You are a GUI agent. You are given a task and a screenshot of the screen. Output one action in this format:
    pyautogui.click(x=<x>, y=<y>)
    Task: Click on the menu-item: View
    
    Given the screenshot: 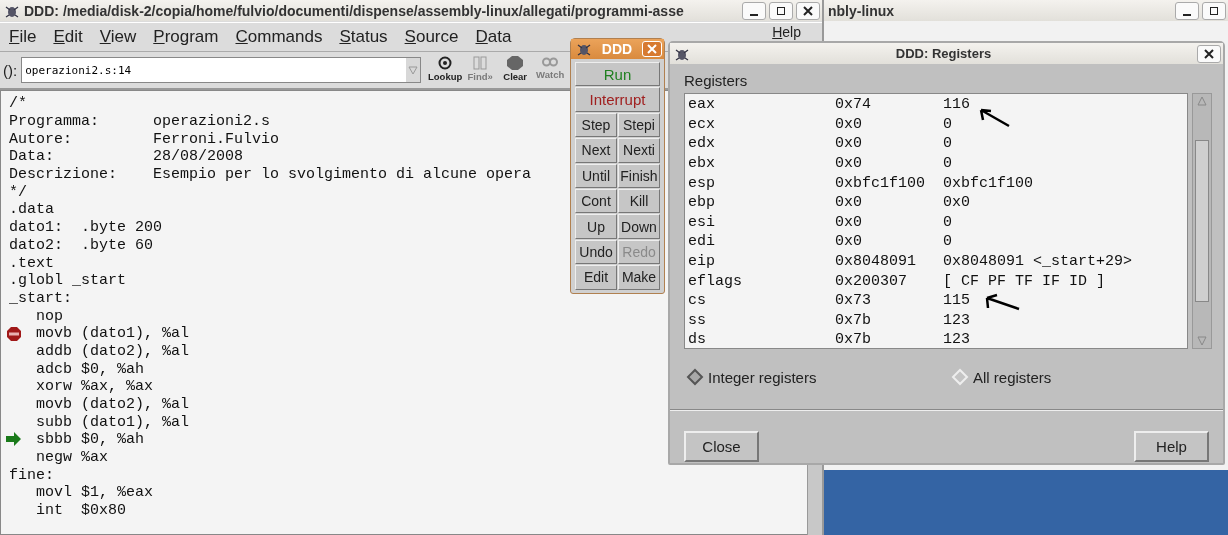 What is the action you would take?
    pyautogui.click(x=118, y=37)
    